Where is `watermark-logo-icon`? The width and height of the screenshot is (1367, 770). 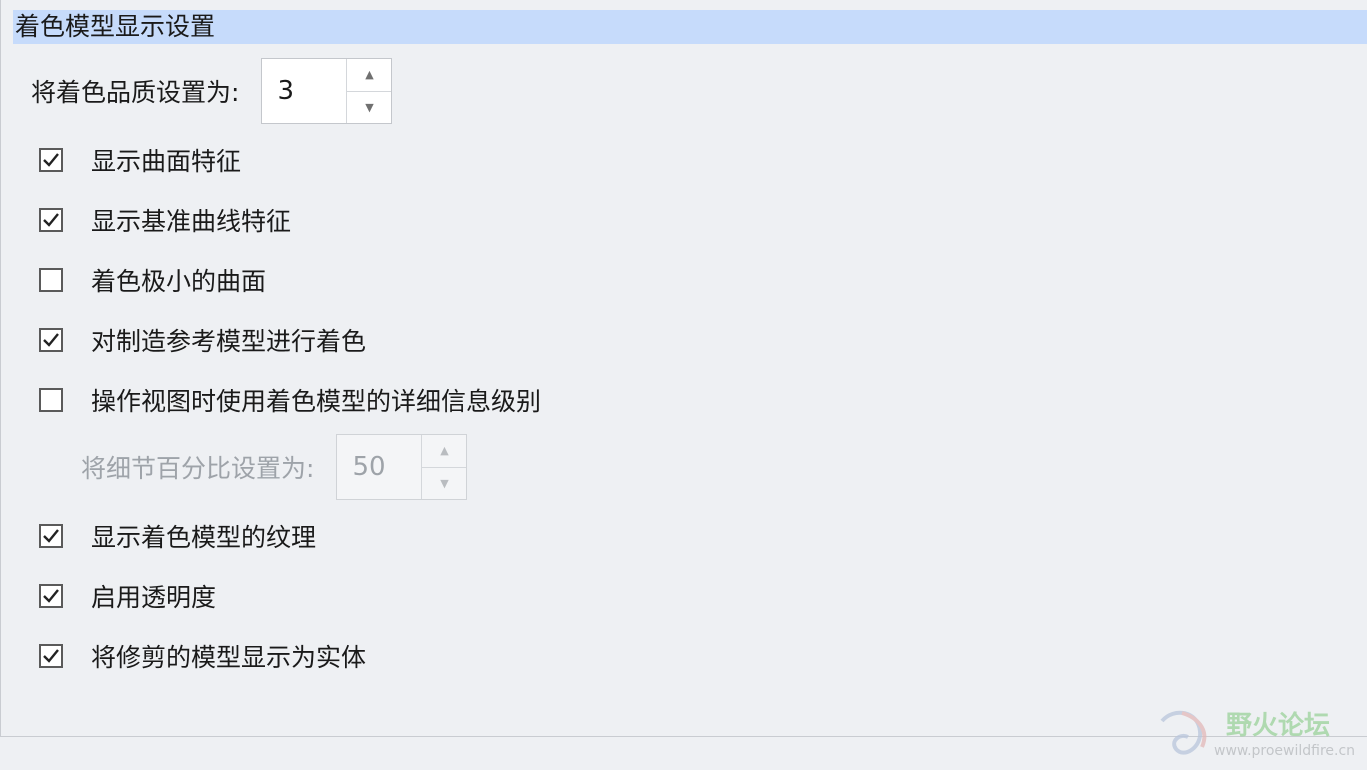 watermark-logo-icon is located at coordinates (1183, 732).